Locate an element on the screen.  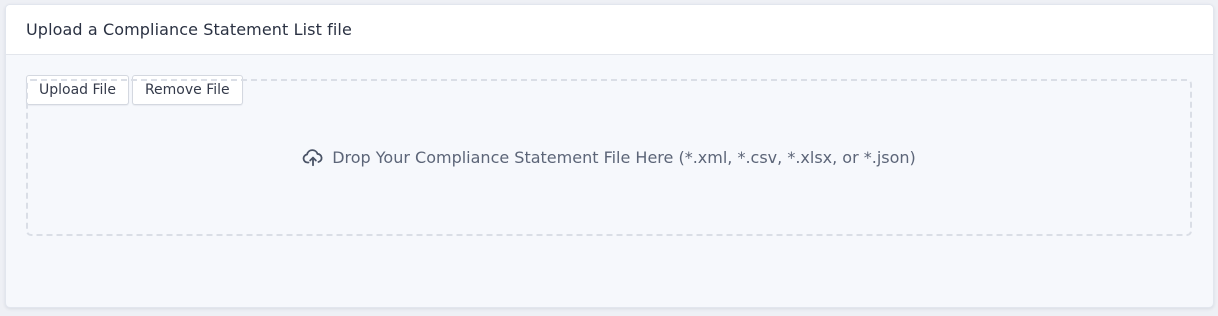
cloud-upload-icon is located at coordinates (313, 157).